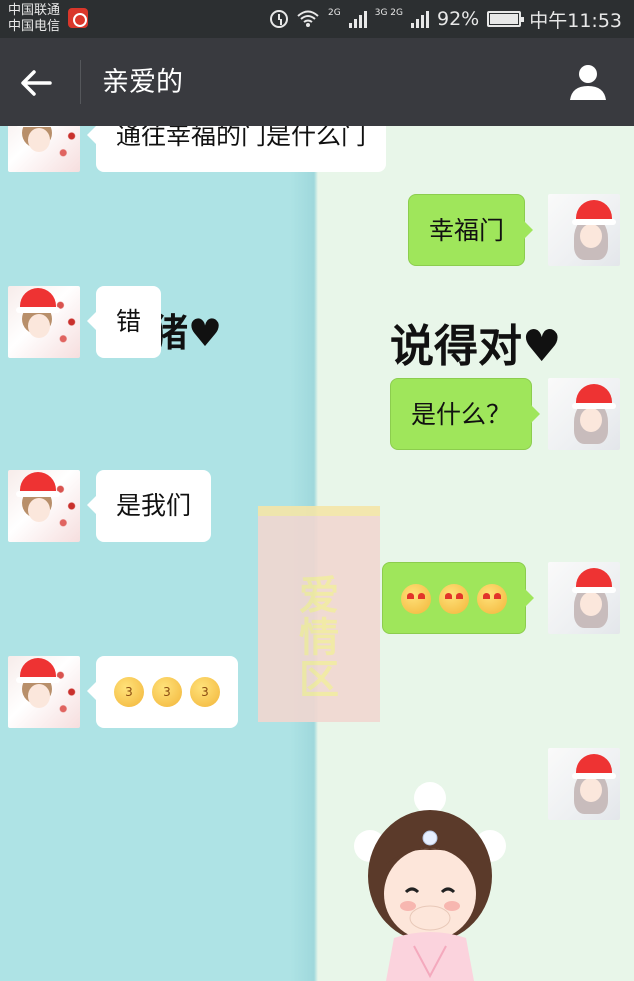  I want to click on back-button, so click(37, 83).